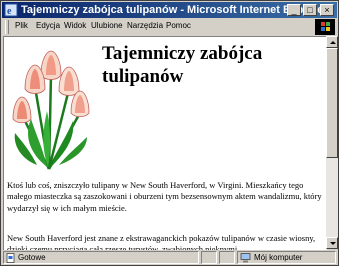 Image resolution: width=339 pixels, height=266 pixels. I want to click on arrow-down-icon, so click(333, 243).